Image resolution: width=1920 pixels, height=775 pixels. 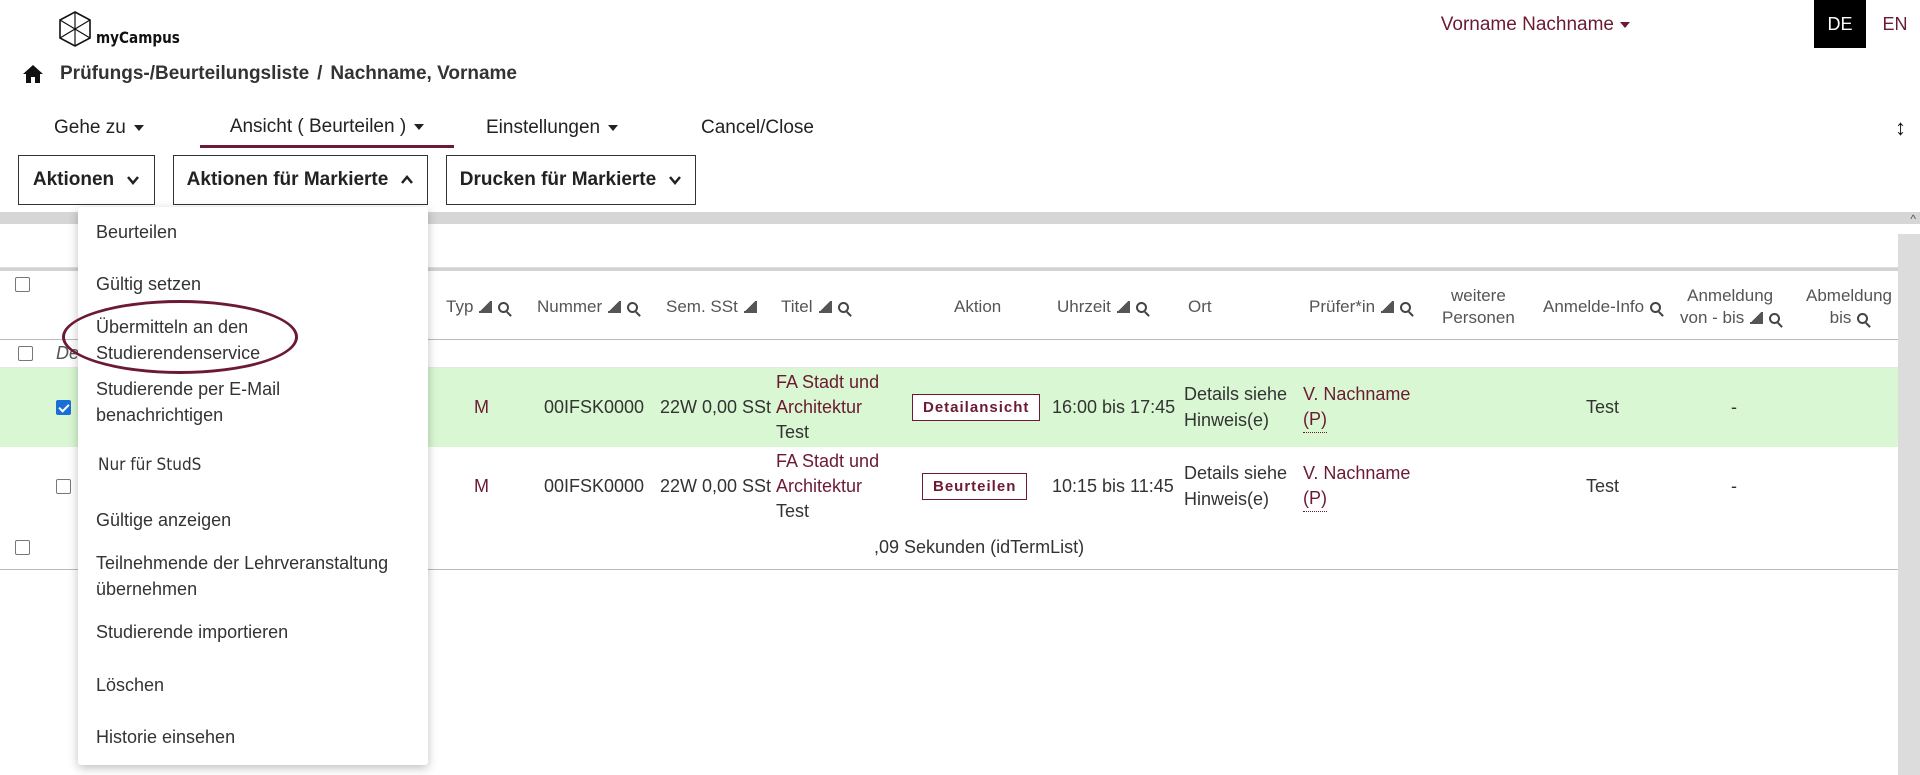 I want to click on print-marked-button: Drucken für Markierte, so click(x=571, y=180).